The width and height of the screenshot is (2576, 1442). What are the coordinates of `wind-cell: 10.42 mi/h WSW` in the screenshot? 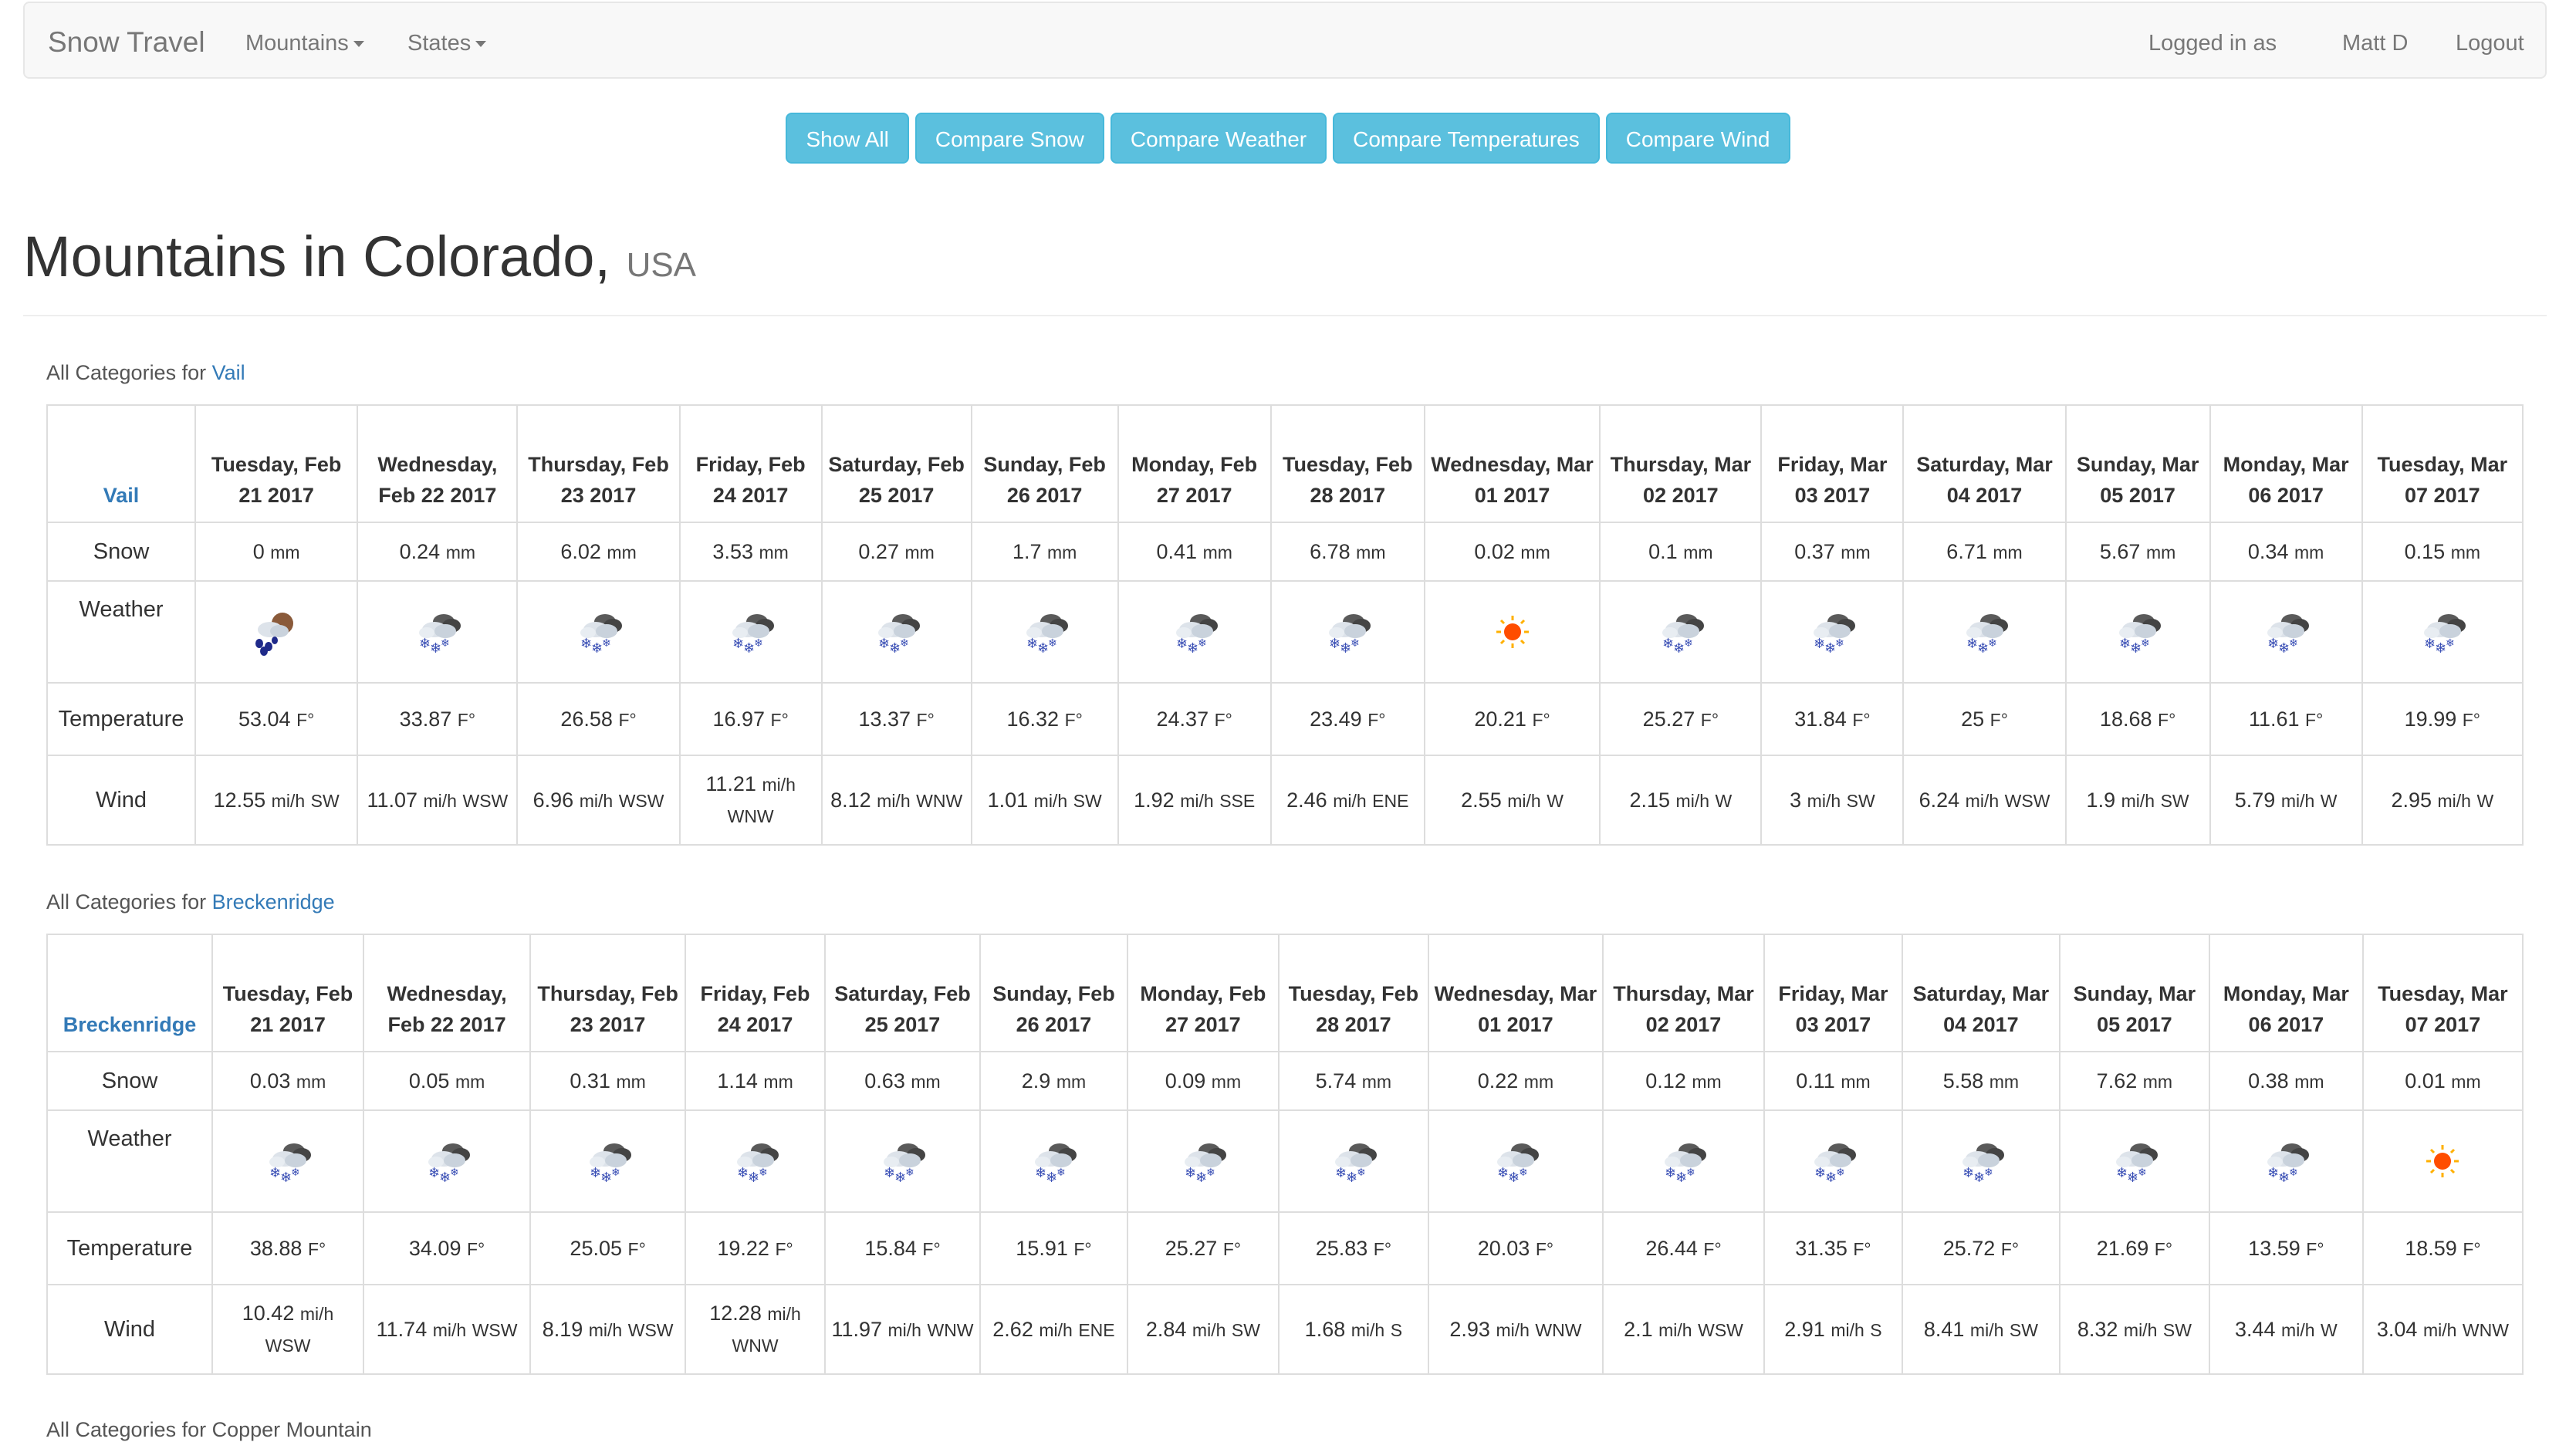 It's located at (288, 1329).